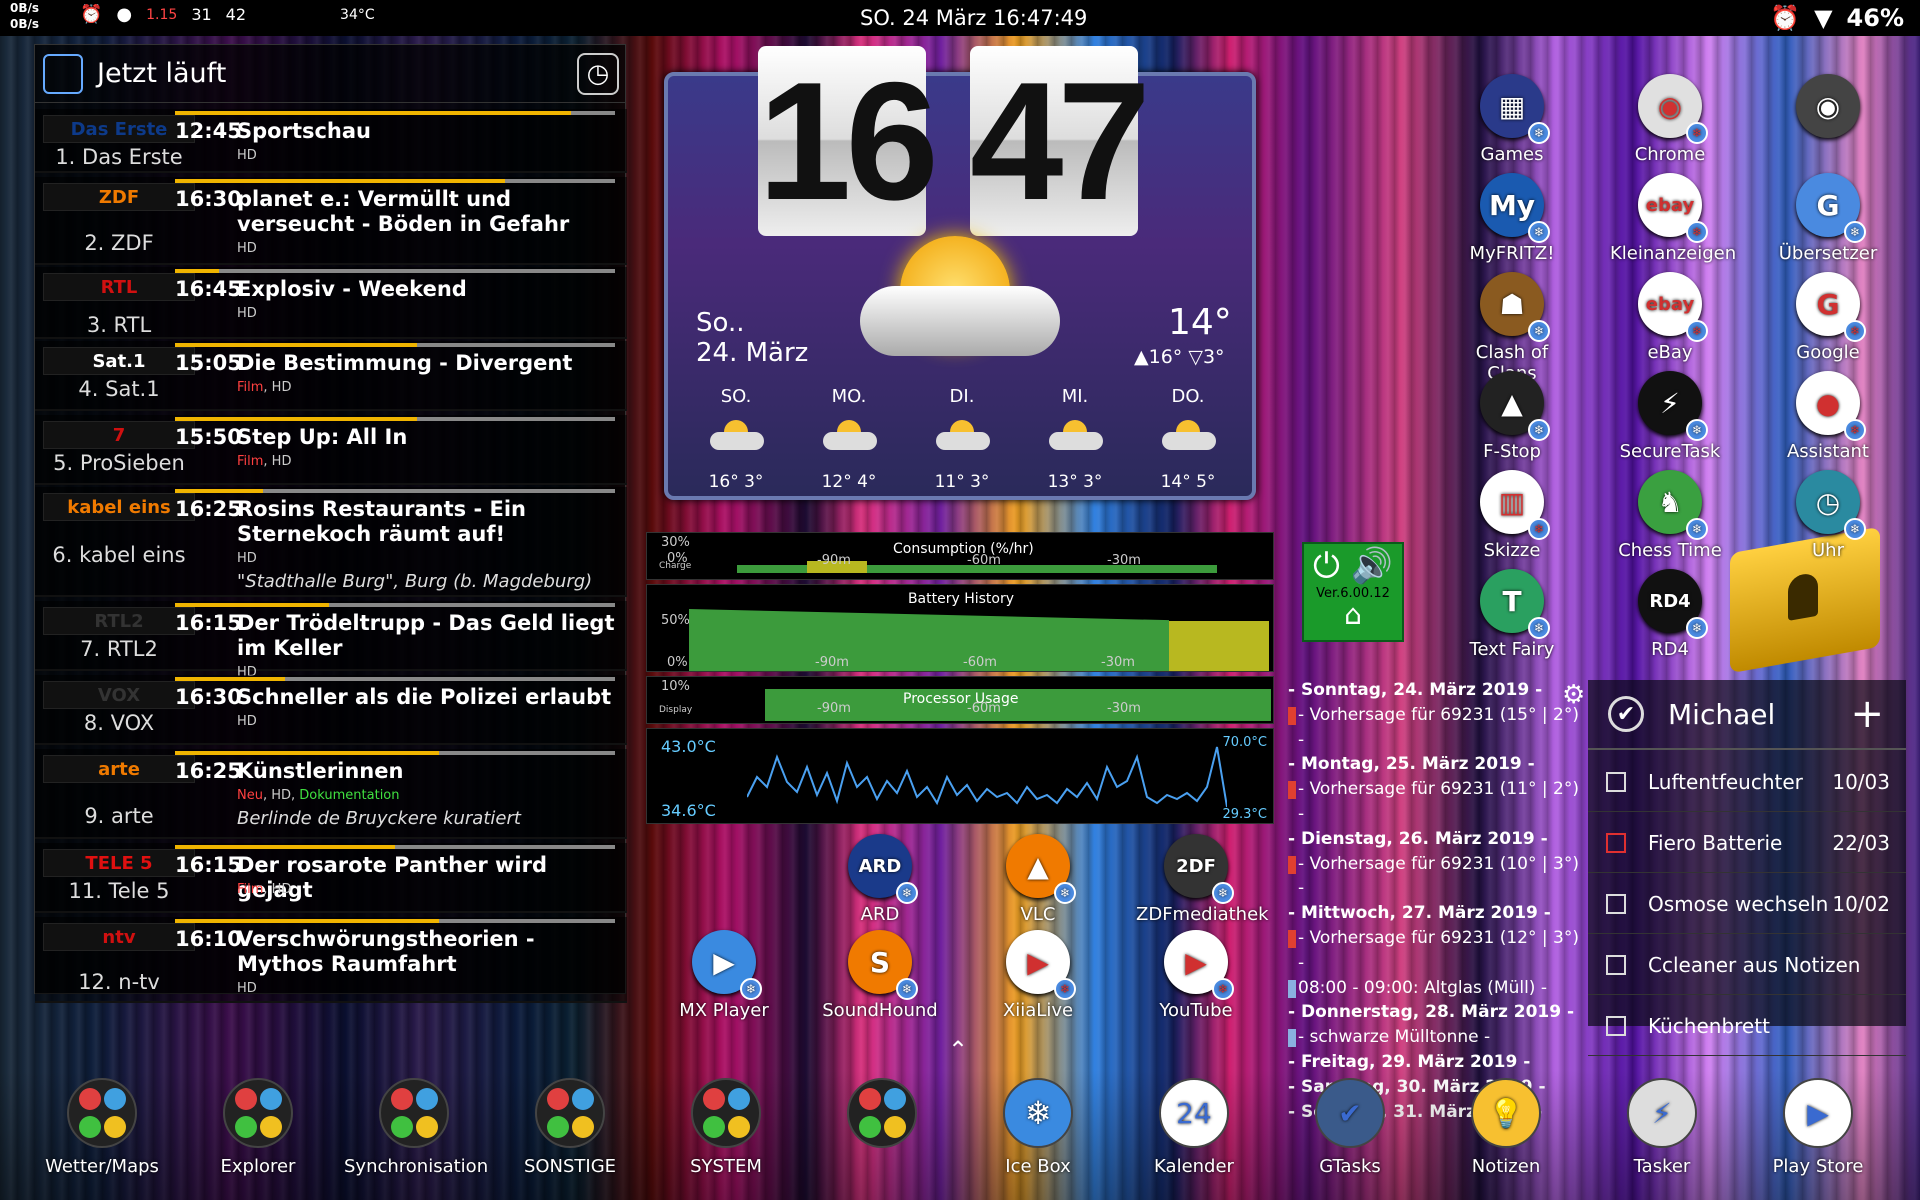  Describe the element at coordinates (357, 14) in the screenshot. I see `temp-readout: 34°C` at that location.